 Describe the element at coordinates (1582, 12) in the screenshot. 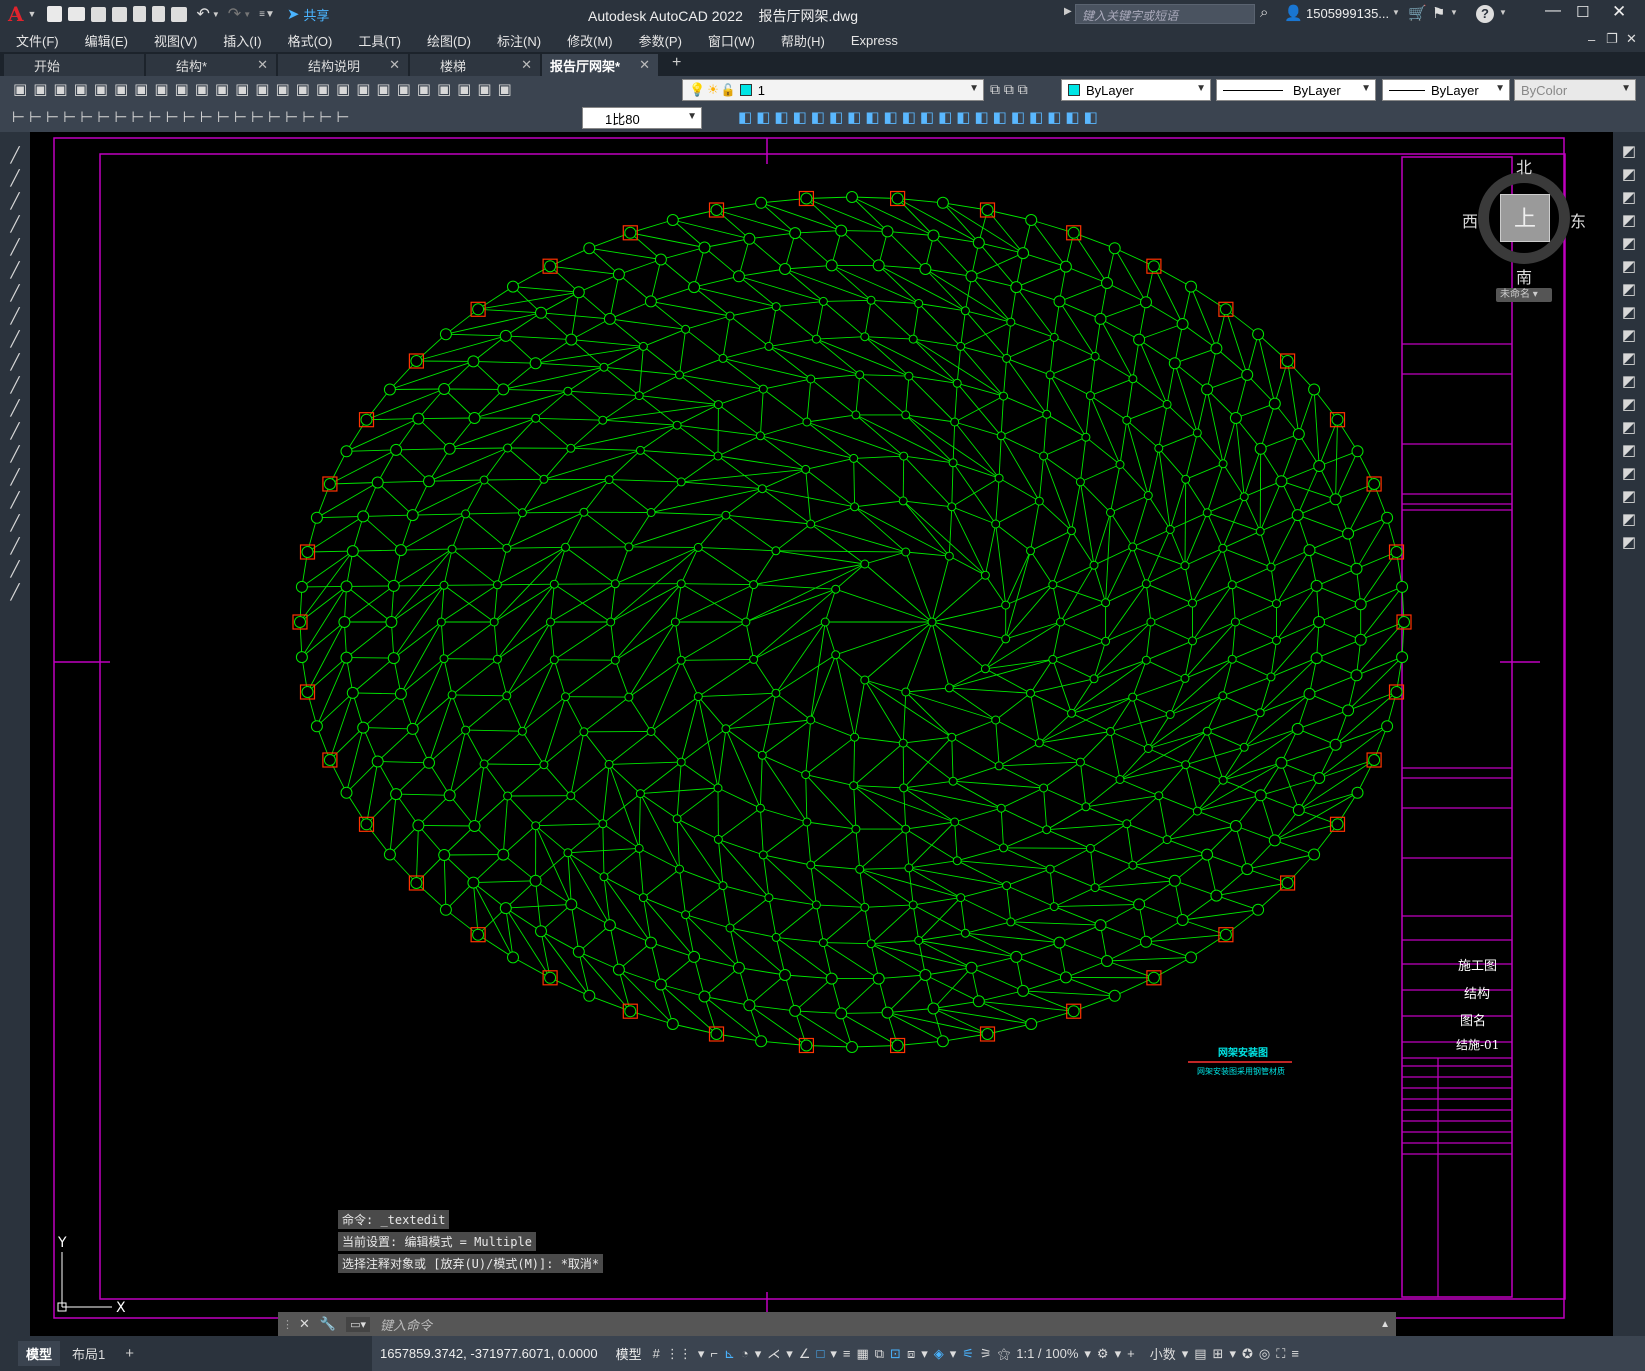

I see `restore-icon: ☐` at that location.